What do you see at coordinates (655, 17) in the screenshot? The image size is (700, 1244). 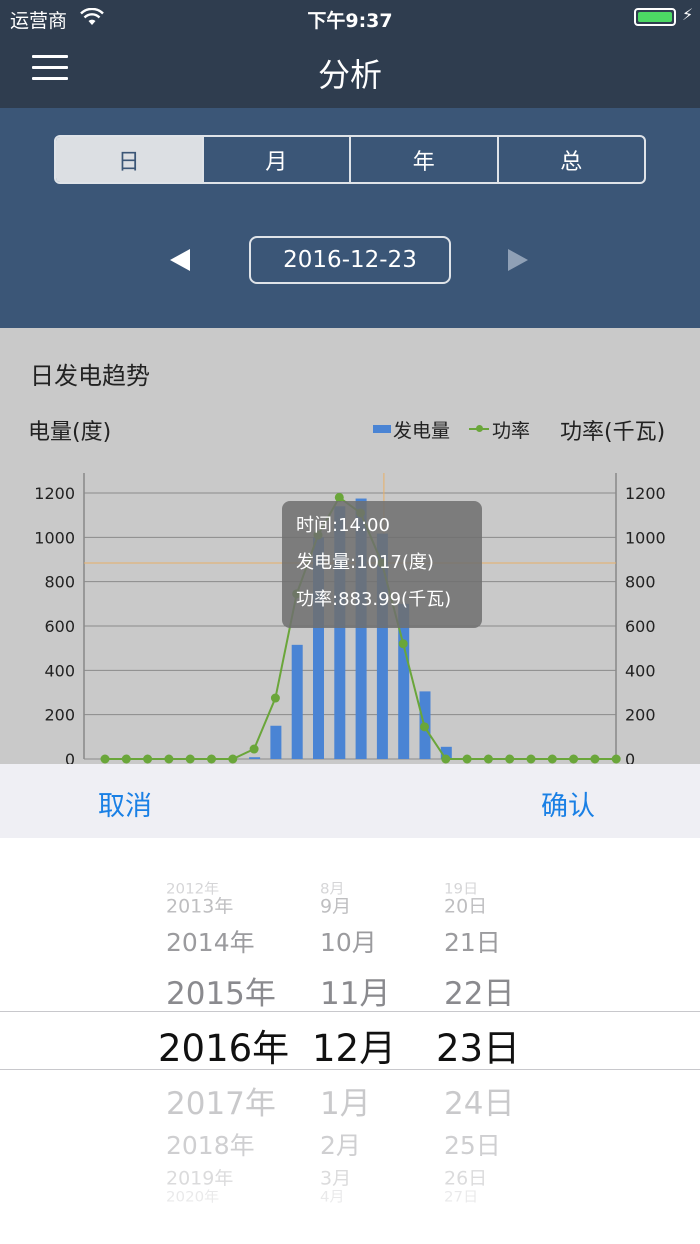 I see `battery-icon` at bounding box center [655, 17].